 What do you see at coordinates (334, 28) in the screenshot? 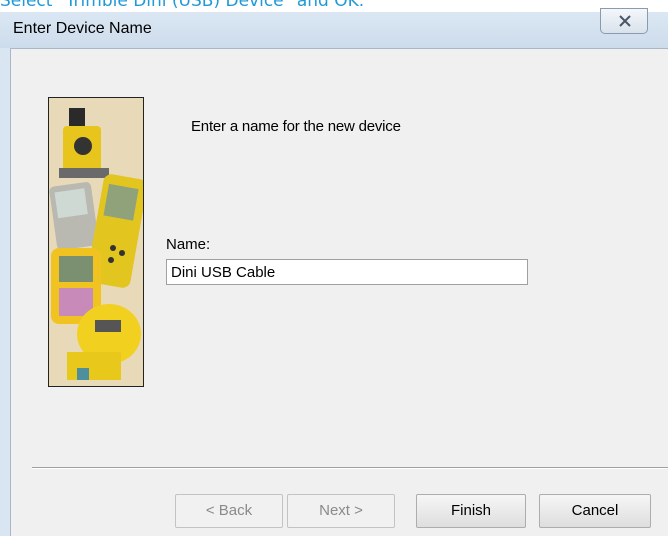
I see `title-bar: Enter Device Name` at bounding box center [334, 28].